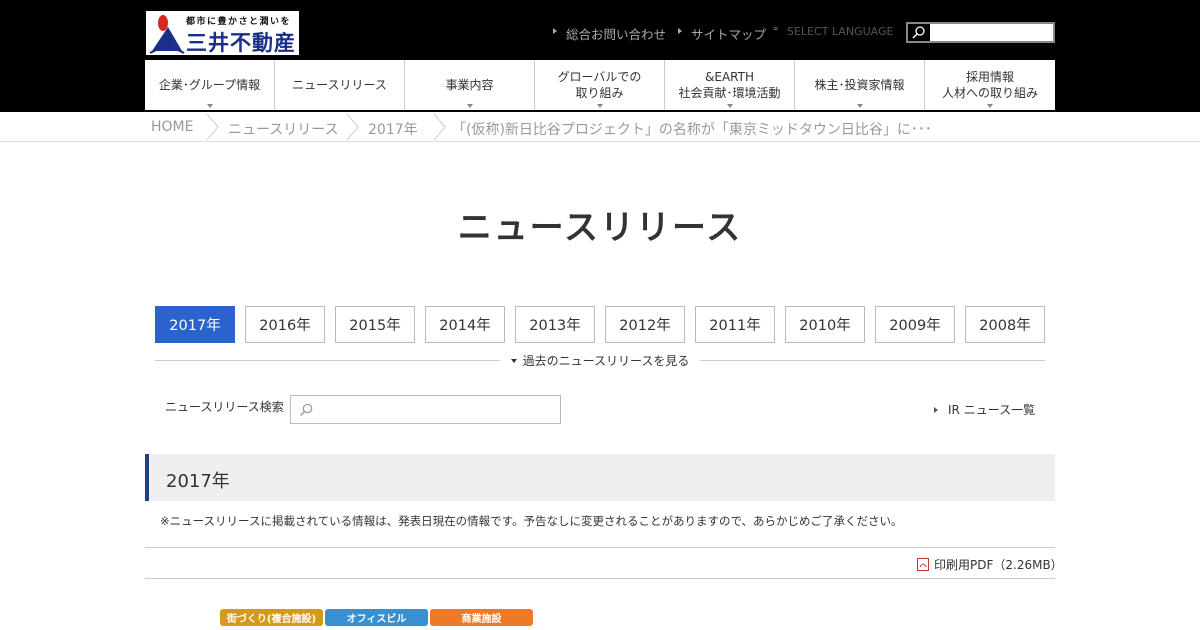 Image resolution: width=1200 pixels, height=630 pixels. I want to click on breadcrumb-news-release: ニュースリリース, so click(283, 129).